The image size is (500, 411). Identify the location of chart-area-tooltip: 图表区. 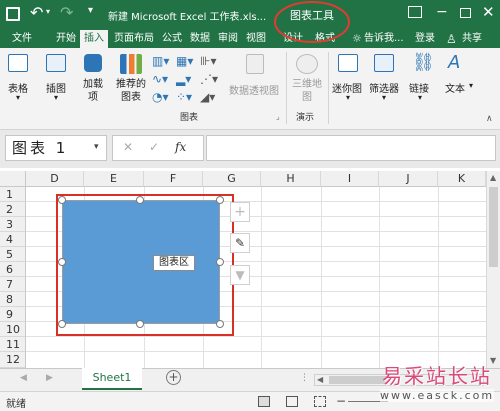
(174, 263).